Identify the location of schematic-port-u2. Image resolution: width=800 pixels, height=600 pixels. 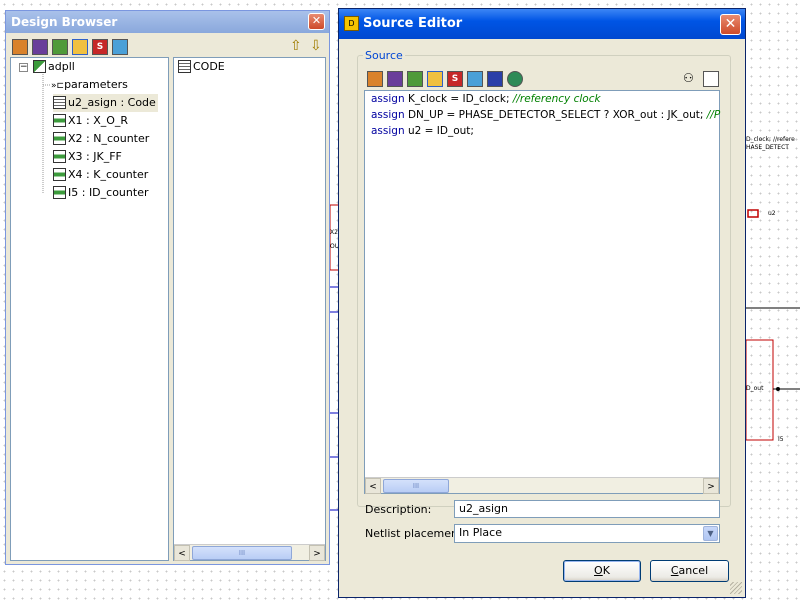
(753, 213).